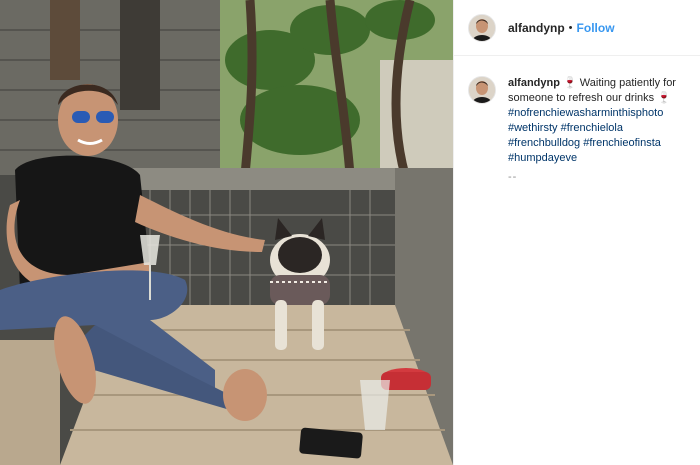 This screenshot has width=700, height=465. I want to click on hashtag-link: #frenchieofinsta, so click(622, 143).